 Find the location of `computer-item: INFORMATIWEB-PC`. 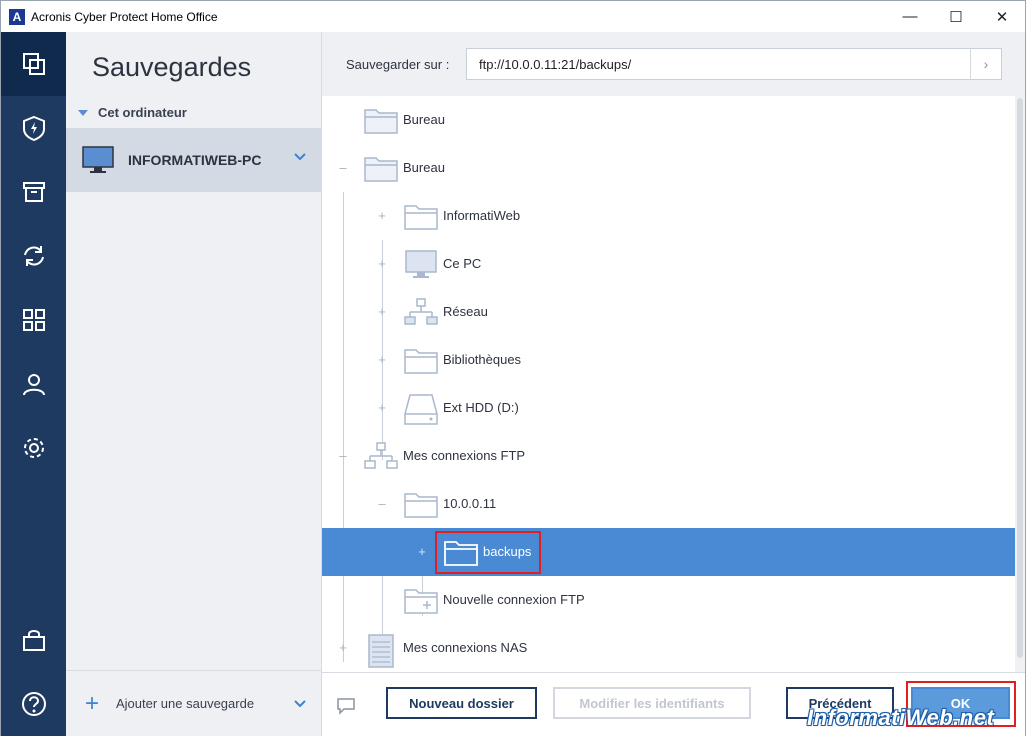

computer-item: INFORMATIWEB-PC is located at coordinates (193, 160).